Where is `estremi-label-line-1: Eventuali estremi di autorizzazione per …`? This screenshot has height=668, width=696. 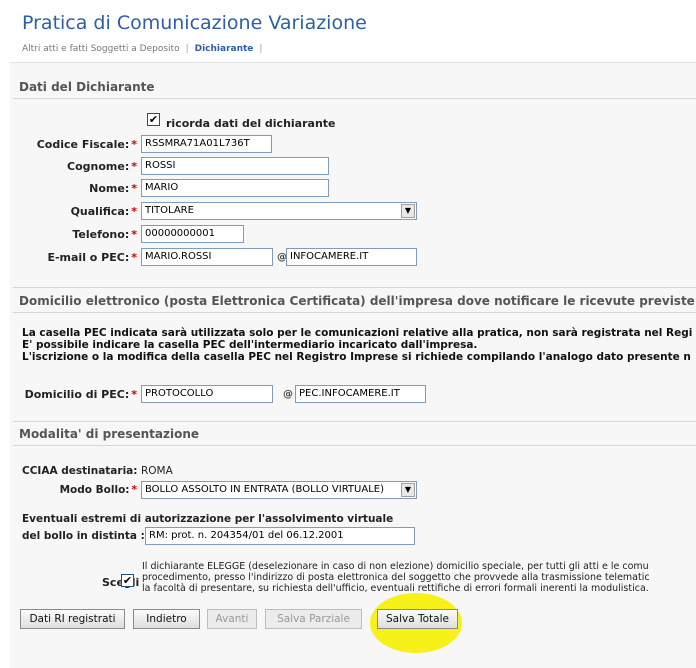
estremi-label-line-1: Eventuali estremi di autorizzazione per … is located at coordinates (208, 519).